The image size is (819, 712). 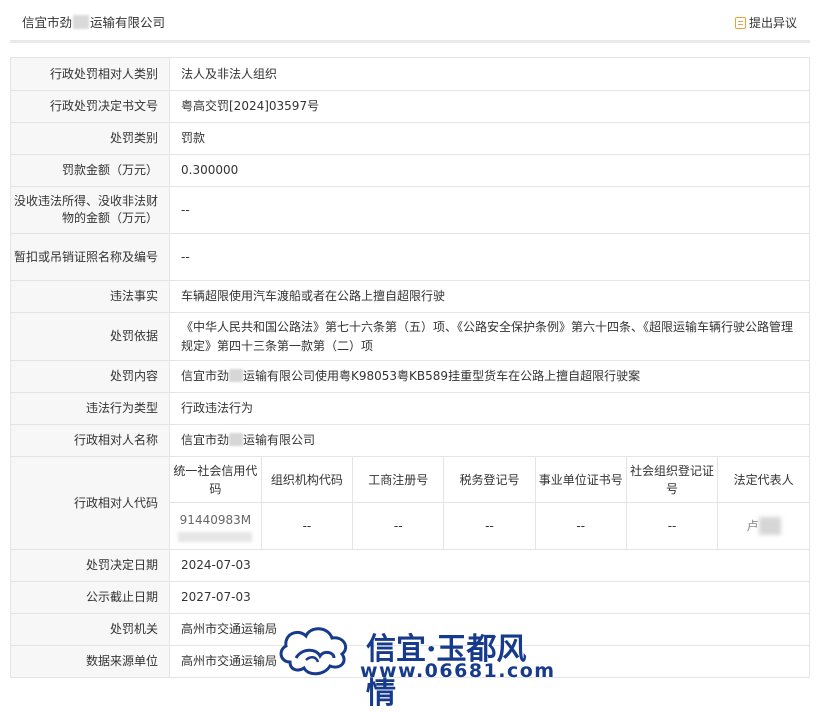 I want to click on value-publicity-deadline: 2027-07-03, so click(x=489, y=597).